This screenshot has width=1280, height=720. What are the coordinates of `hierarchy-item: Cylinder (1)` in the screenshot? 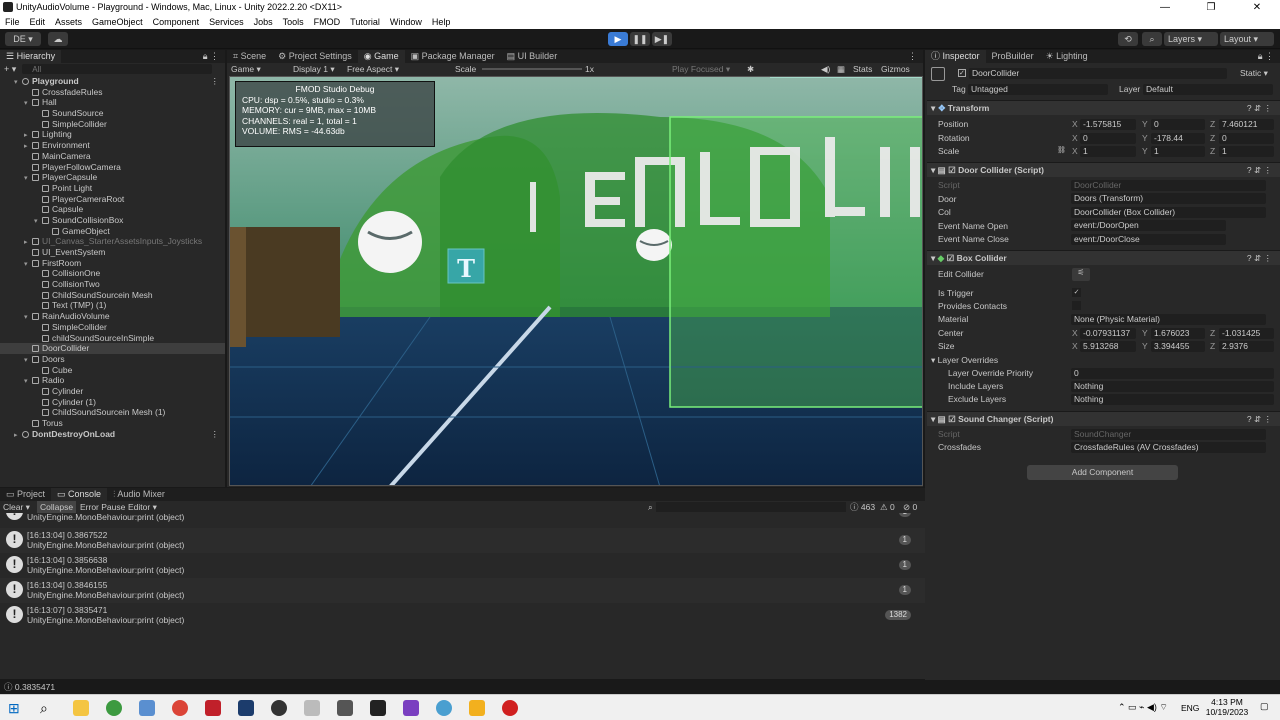 It's located at (112, 402).